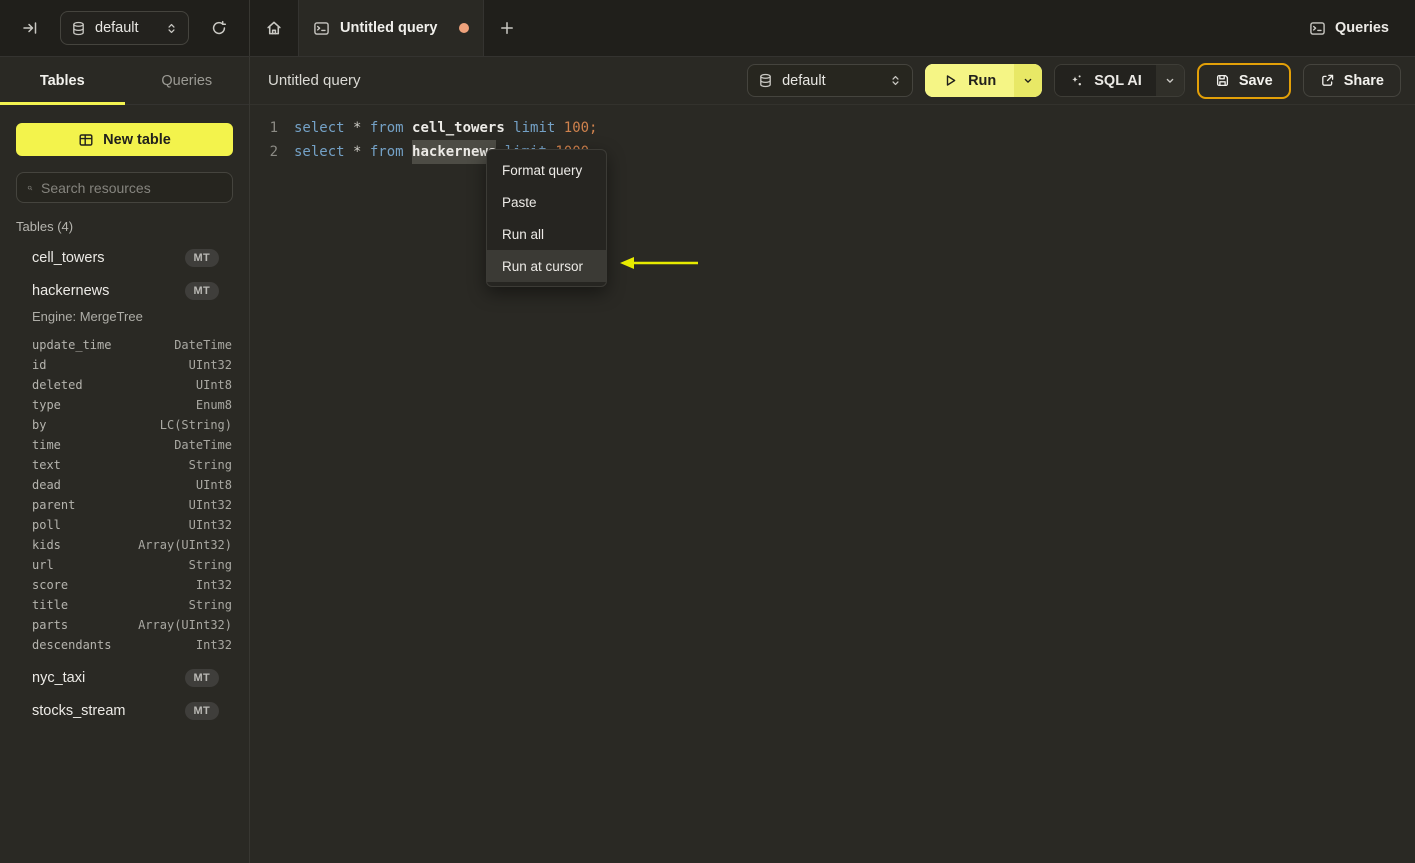 This screenshot has width=1415, height=863. I want to click on save-button: Save, so click(1243, 80).